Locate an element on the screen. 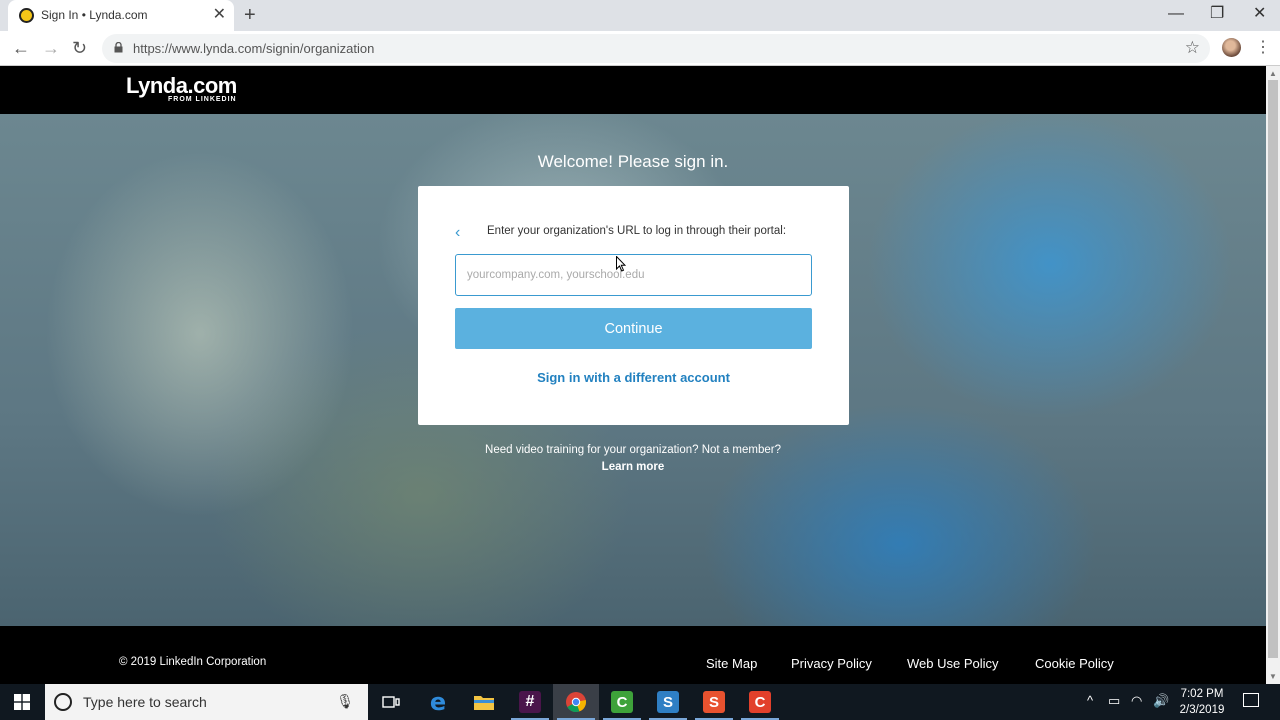 The image size is (1280, 720). volume-icon: 🔊 is located at coordinates (1161, 701).